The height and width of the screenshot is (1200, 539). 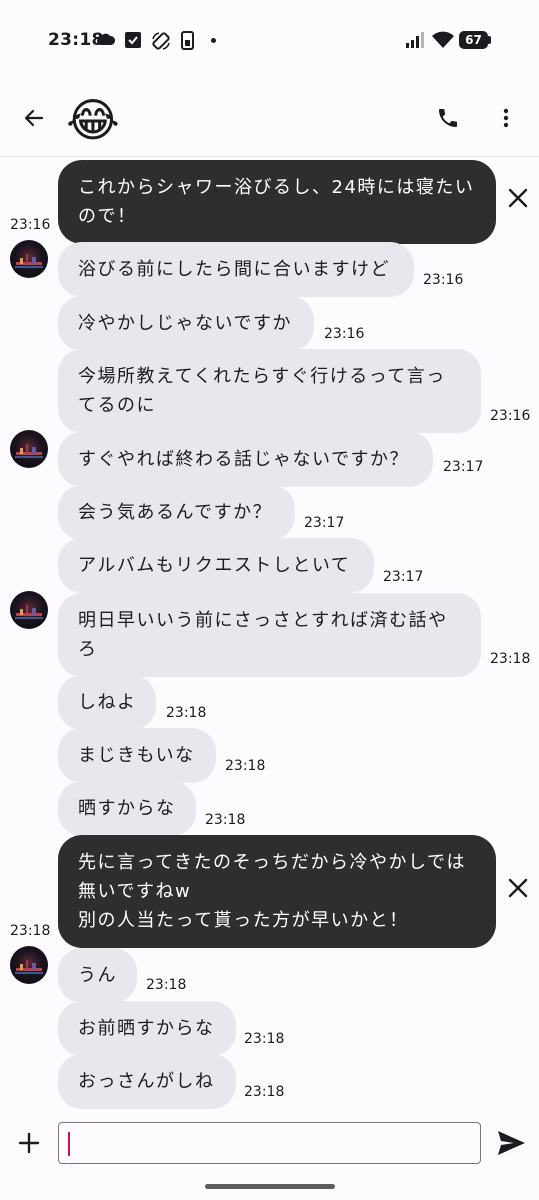 I want to click on weather-icon, so click(x=106, y=39).